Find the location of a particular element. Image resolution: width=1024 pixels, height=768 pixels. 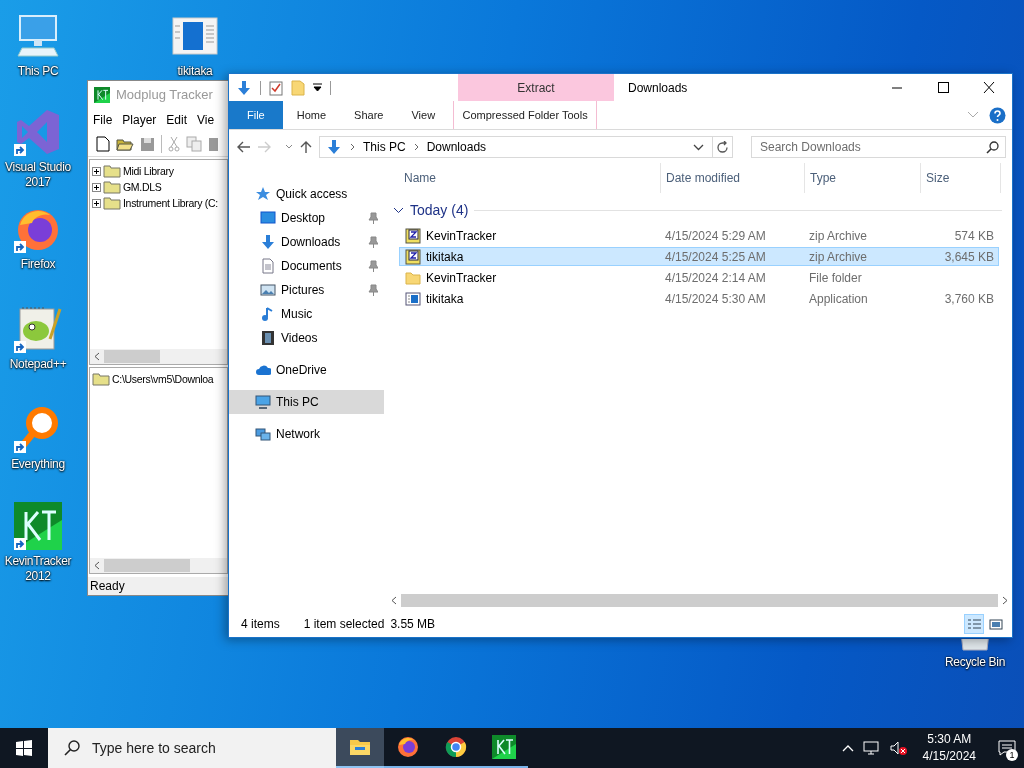

file-row: KevinTracker 4/15/2024 2:14 AM File folder is located at coordinates (699, 277).